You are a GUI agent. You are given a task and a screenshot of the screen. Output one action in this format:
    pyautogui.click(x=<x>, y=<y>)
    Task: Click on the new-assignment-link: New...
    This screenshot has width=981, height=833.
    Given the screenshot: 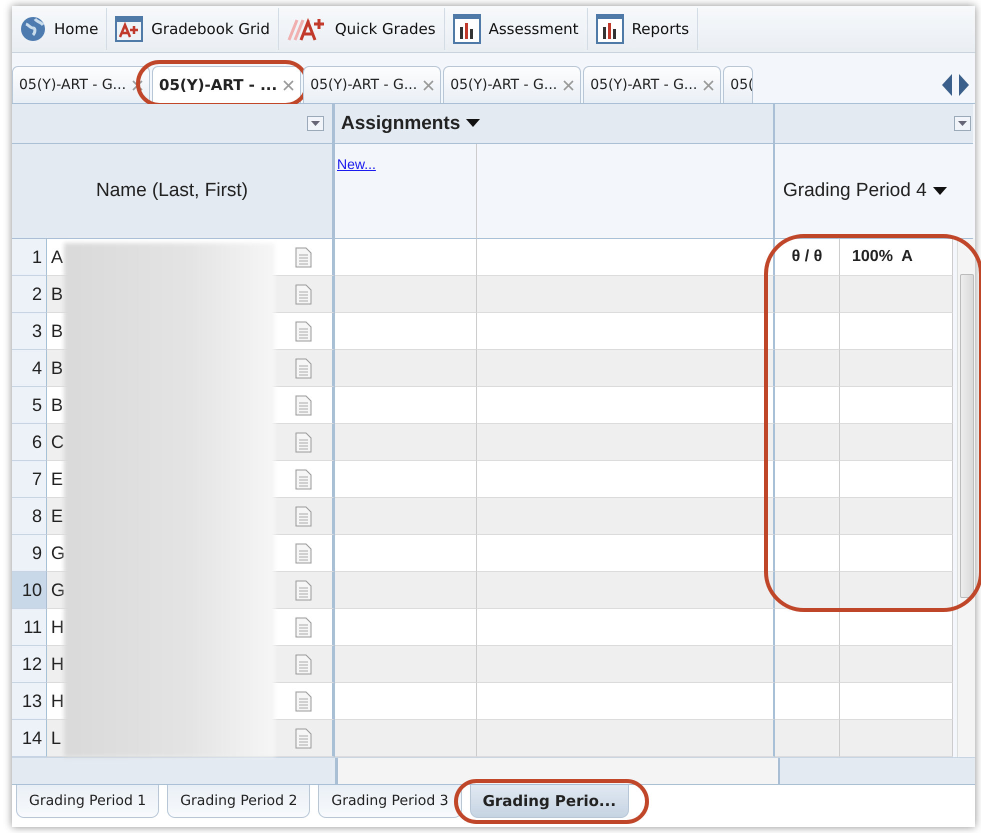 What is the action you would take?
    pyautogui.click(x=356, y=164)
    